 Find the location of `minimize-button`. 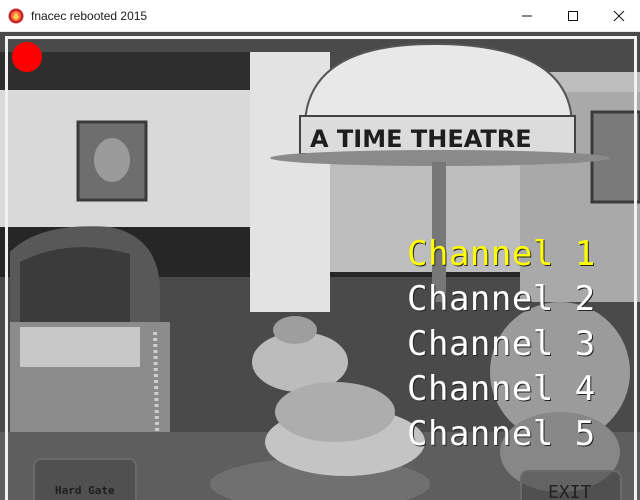

minimize-button is located at coordinates (527, 16).